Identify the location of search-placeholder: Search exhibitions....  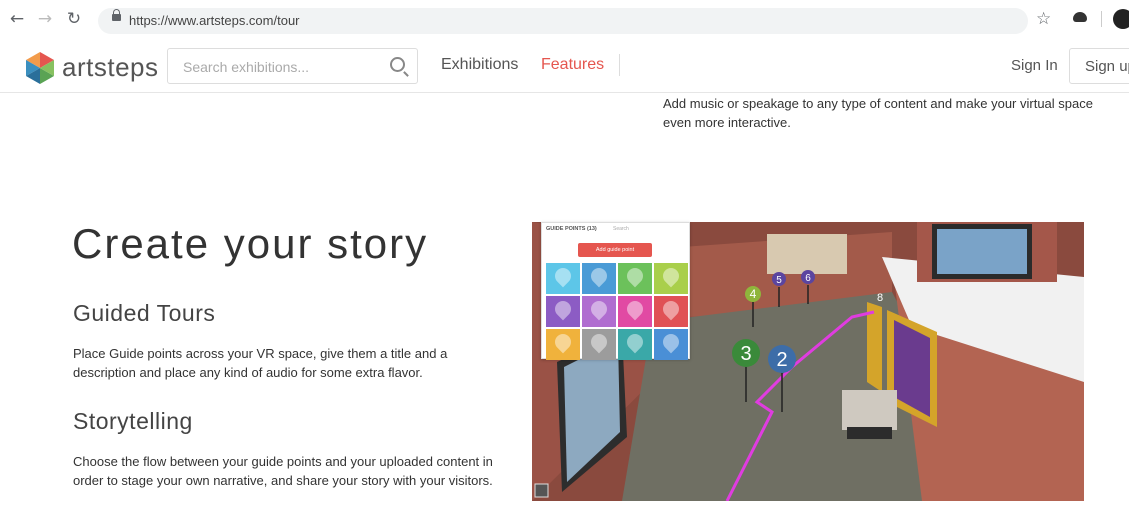
(246, 67).